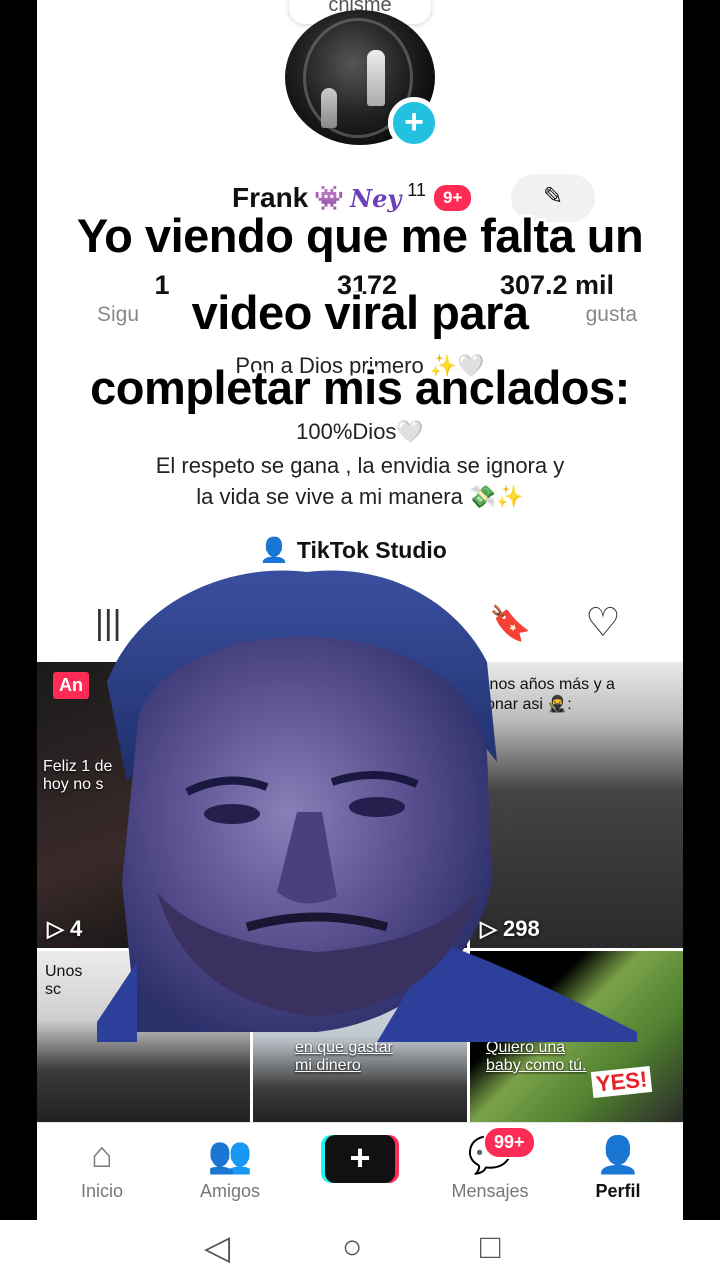  I want to click on bio-line: 100%Dios🤍, so click(360, 431).